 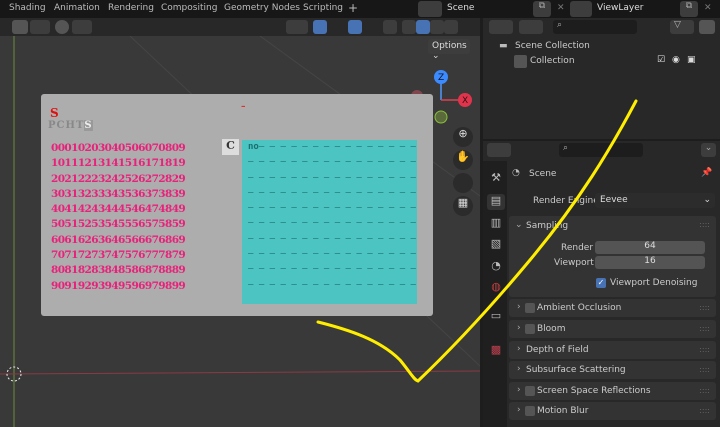 What do you see at coordinates (496, 202) in the screenshot?
I see `render-tab-icon: ▤` at bounding box center [496, 202].